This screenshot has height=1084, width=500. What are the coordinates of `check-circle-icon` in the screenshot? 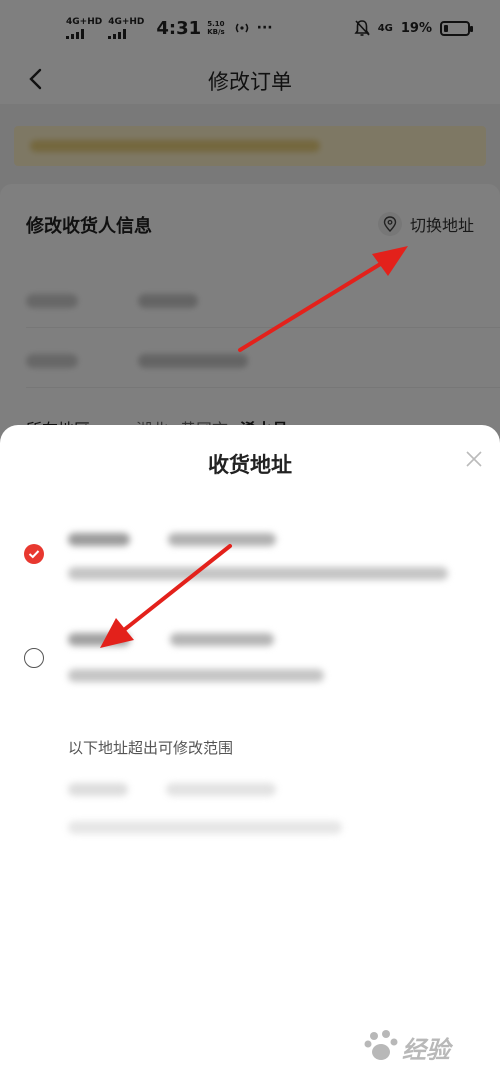 It's located at (34, 554).